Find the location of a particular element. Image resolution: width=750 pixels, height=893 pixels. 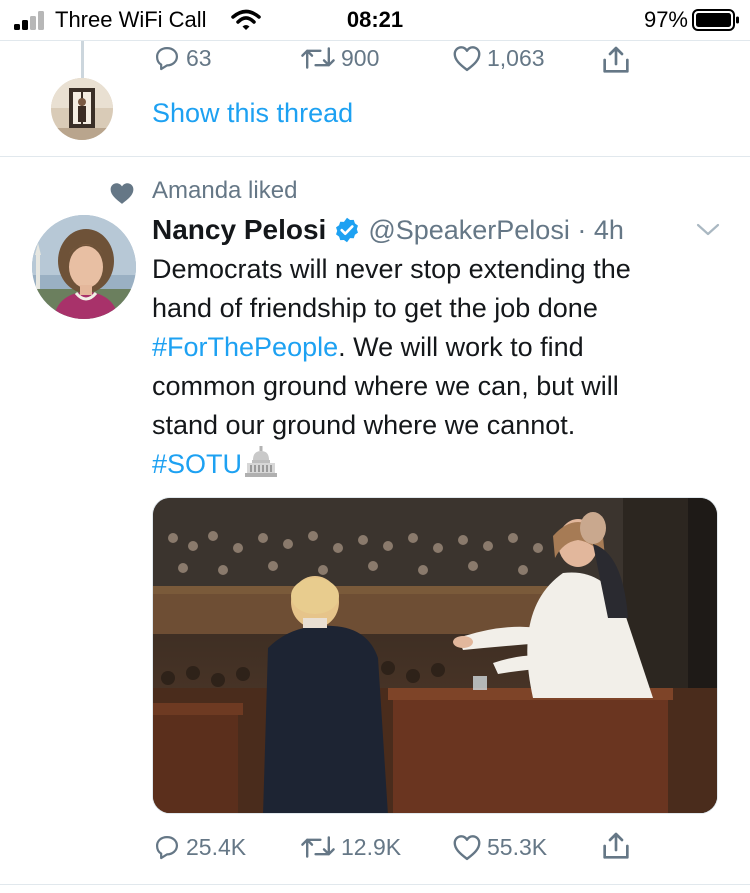

reply-button: 63 is located at coordinates (182, 58).